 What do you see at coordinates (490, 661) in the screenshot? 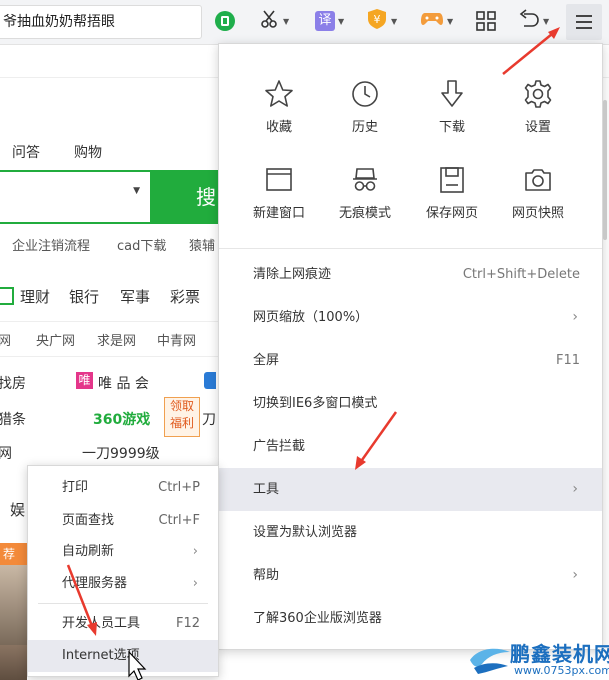
I see `watermark-logo-icon` at bounding box center [490, 661].